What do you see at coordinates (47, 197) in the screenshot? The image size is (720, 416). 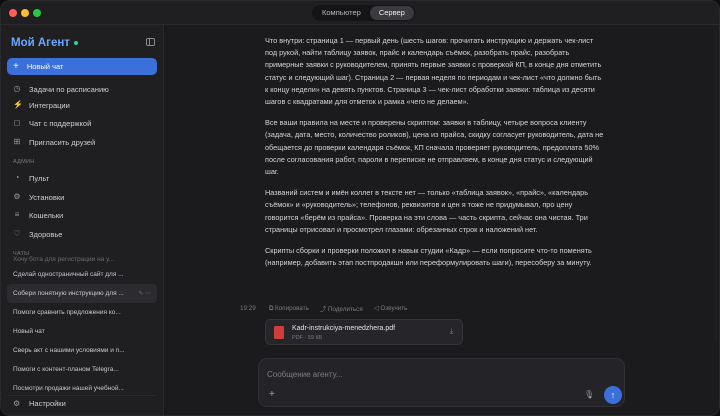 I see `sidebar-item-label: Установки` at bounding box center [47, 197].